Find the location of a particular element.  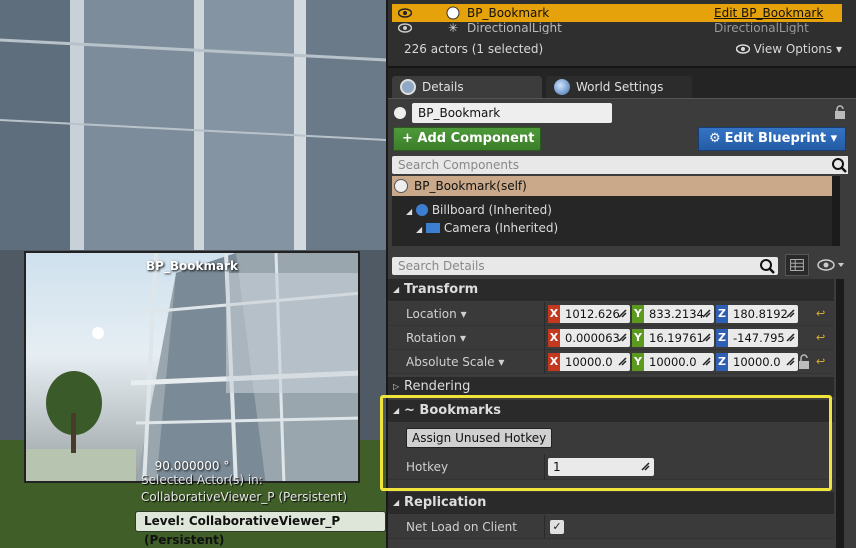

location-x-value: 1012.626 is located at coordinates (595, 314).